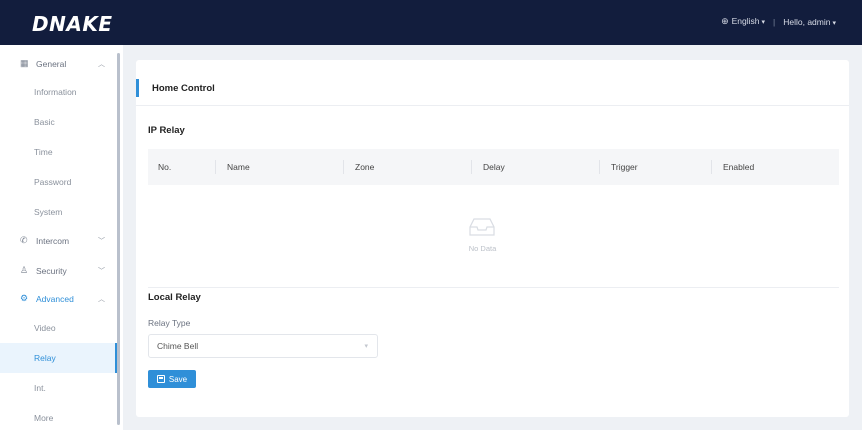 This screenshot has height=430, width=862. What do you see at coordinates (24, 240) in the screenshot?
I see `phone-icon: ✆` at bounding box center [24, 240].